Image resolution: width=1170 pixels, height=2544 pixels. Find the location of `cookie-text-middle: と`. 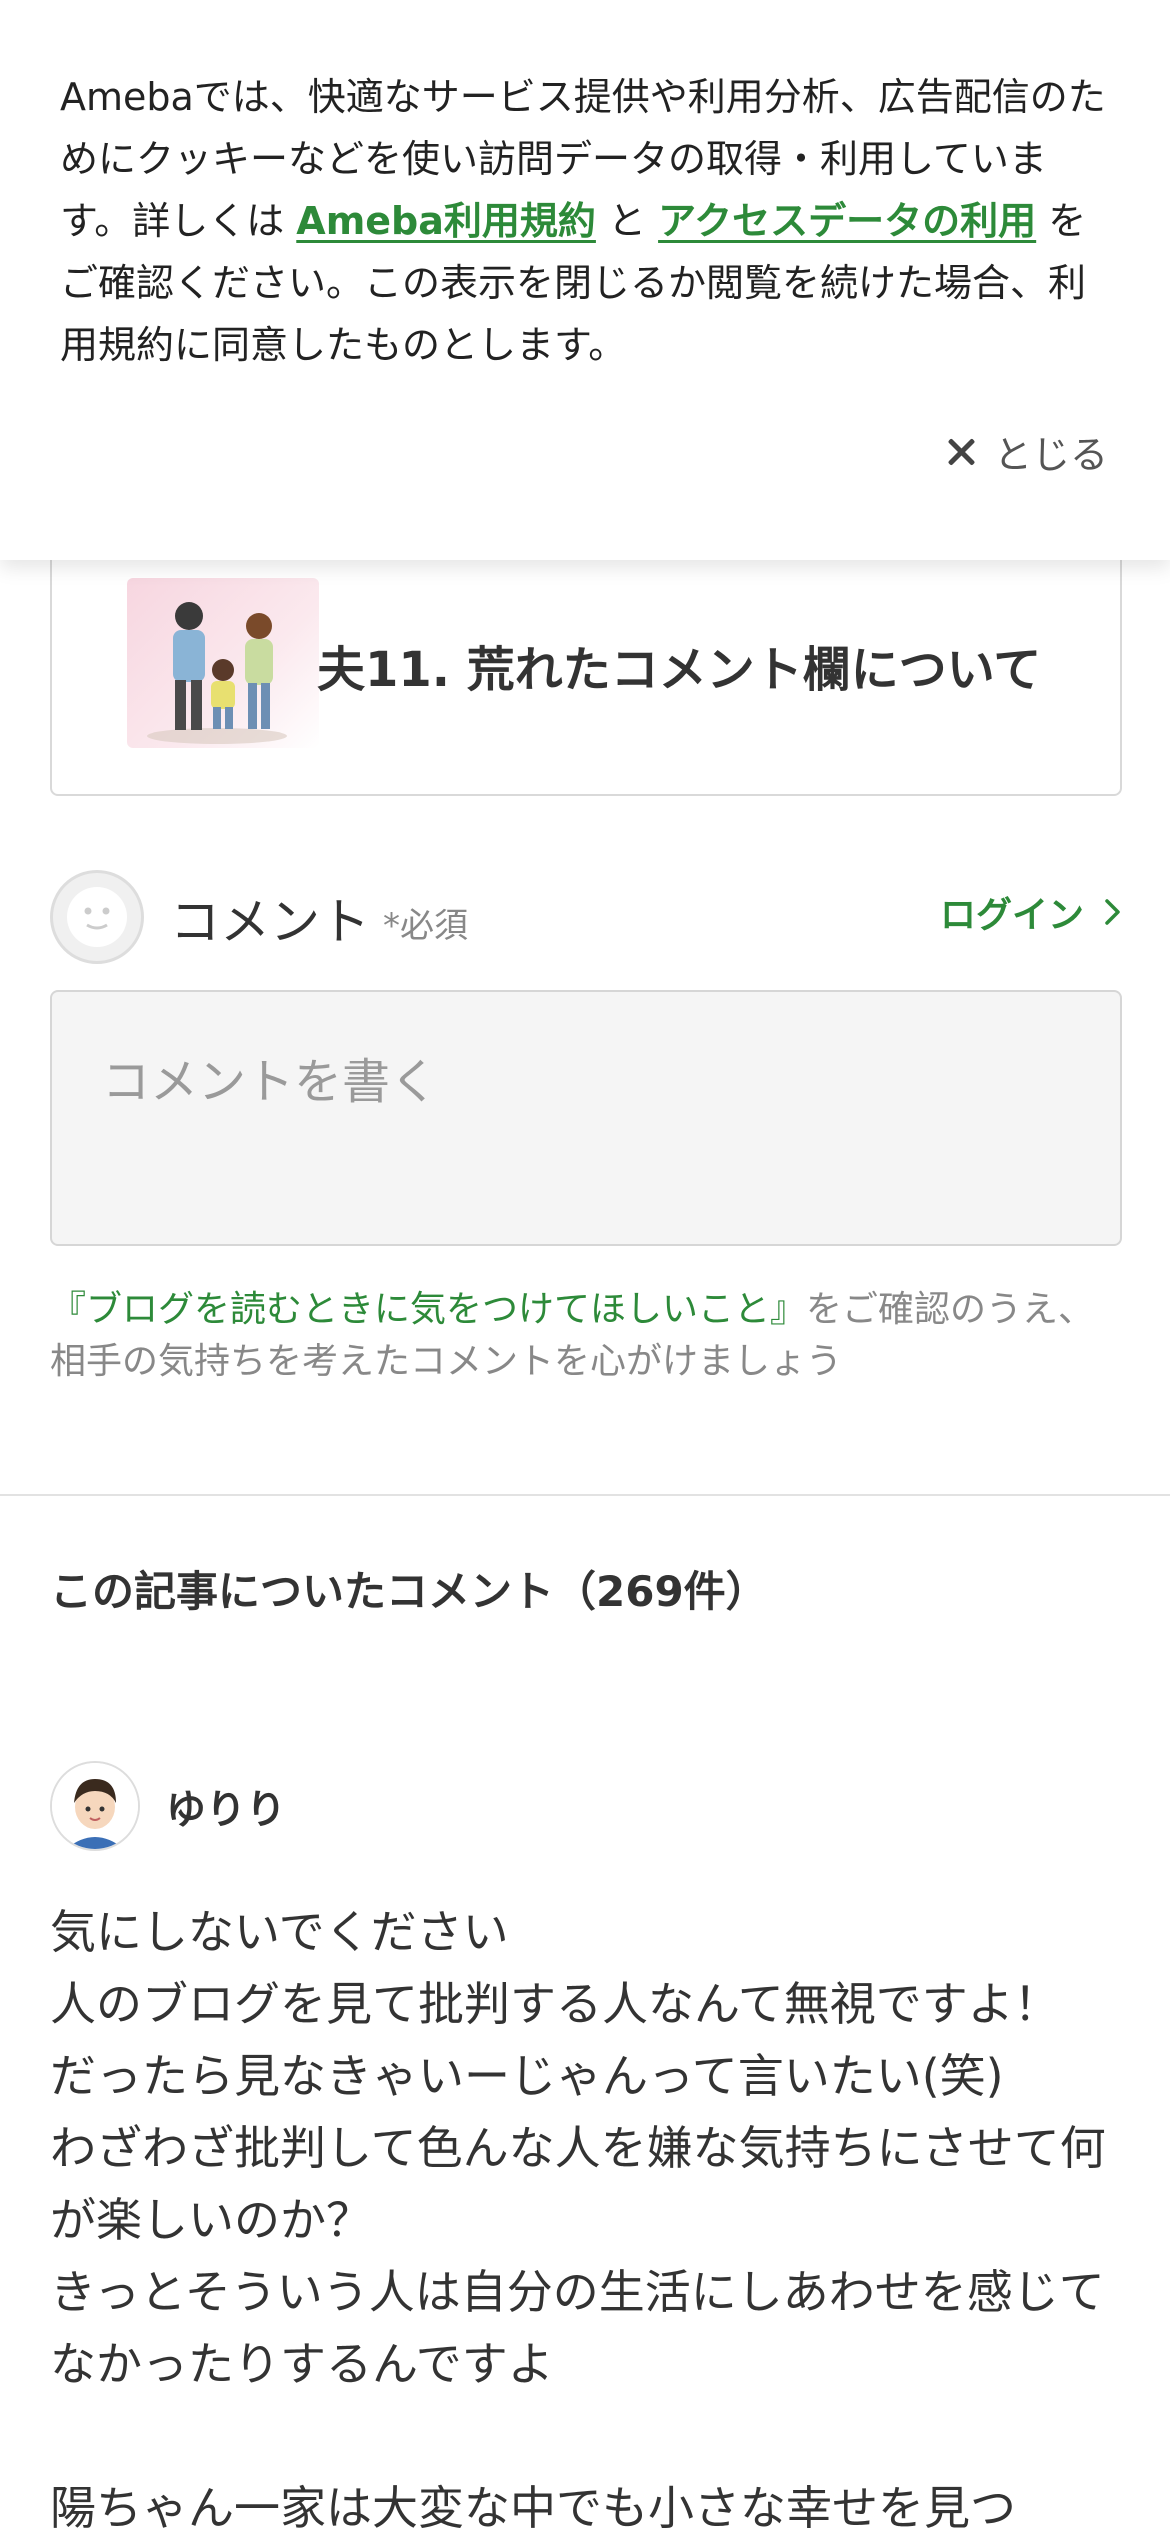

cookie-text-middle: と is located at coordinates (627, 221).